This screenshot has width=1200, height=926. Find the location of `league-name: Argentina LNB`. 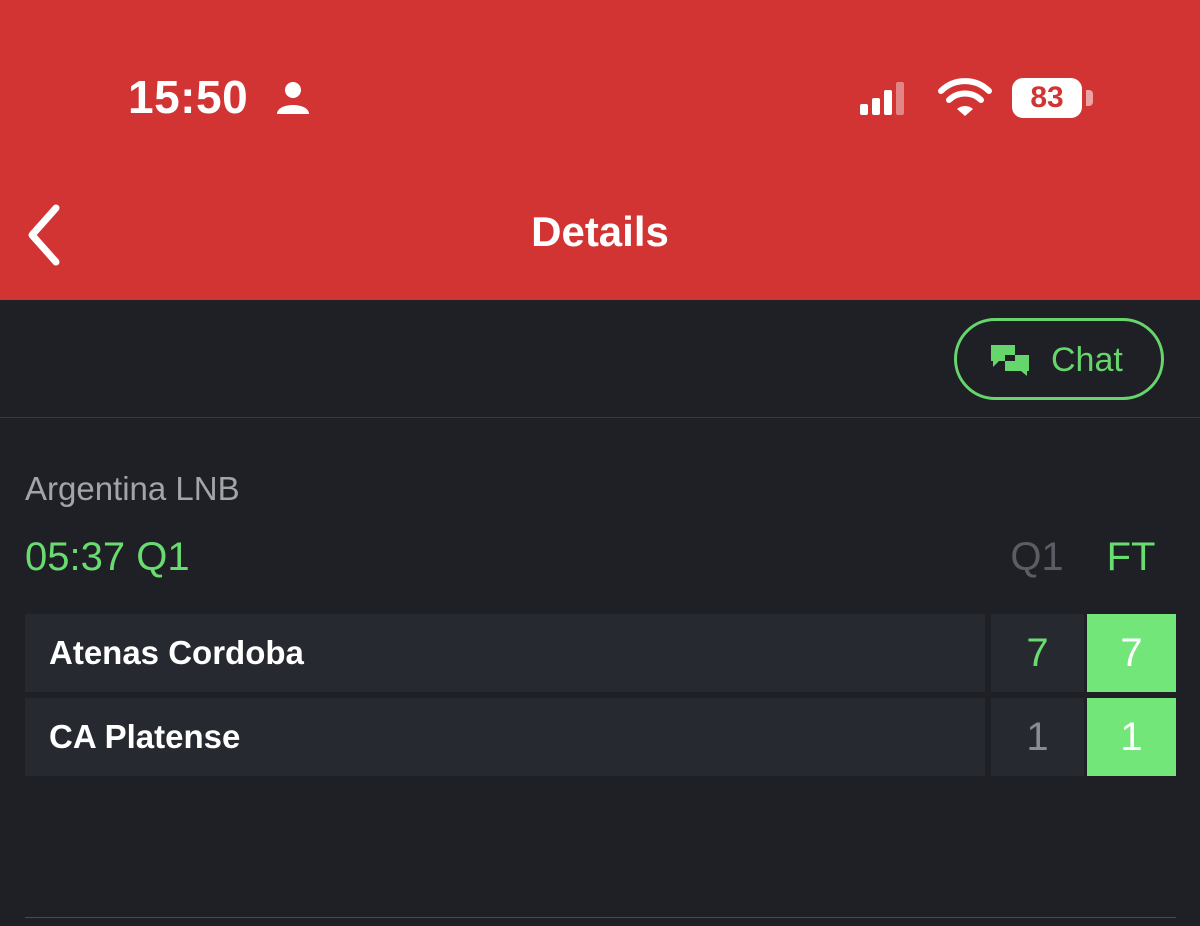

league-name: Argentina LNB is located at coordinates (132, 488).